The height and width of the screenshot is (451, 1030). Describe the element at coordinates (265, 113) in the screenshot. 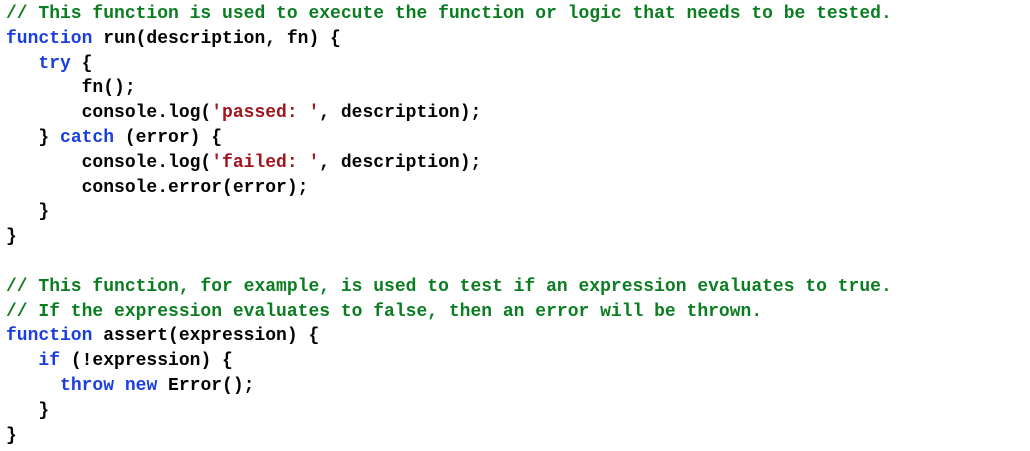

I see `code-string: 'passed: '` at that location.